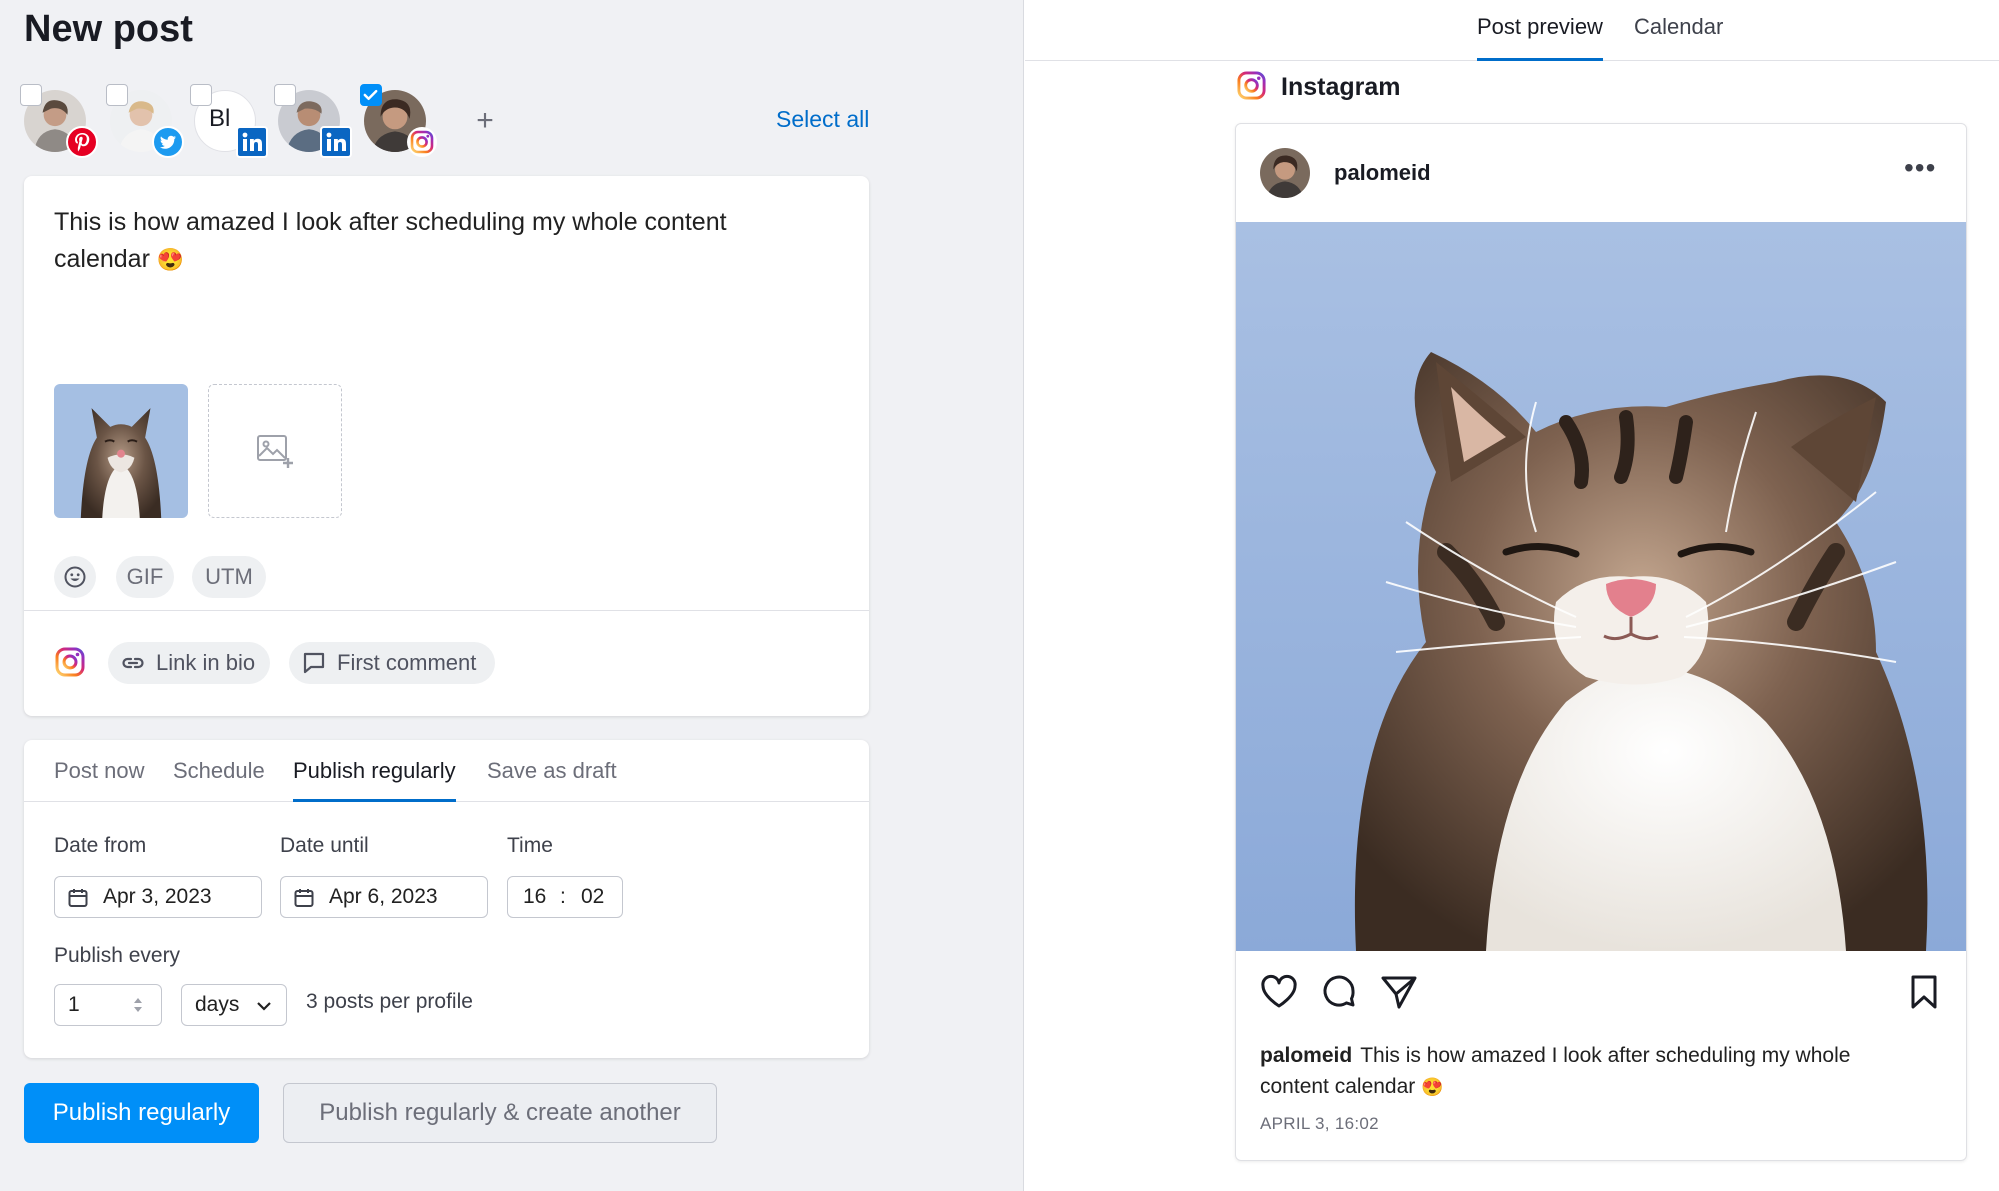 This screenshot has width=1999, height=1191. I want to click on publish-every-value: 1, so click(74, 1004).